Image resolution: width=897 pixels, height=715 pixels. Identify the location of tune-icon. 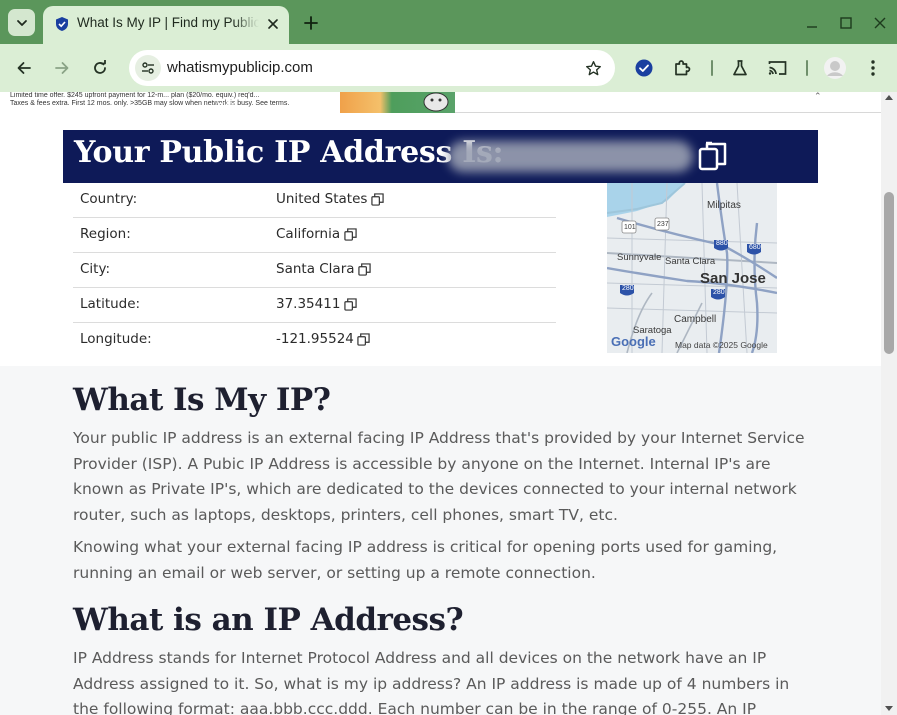
(148, 68).